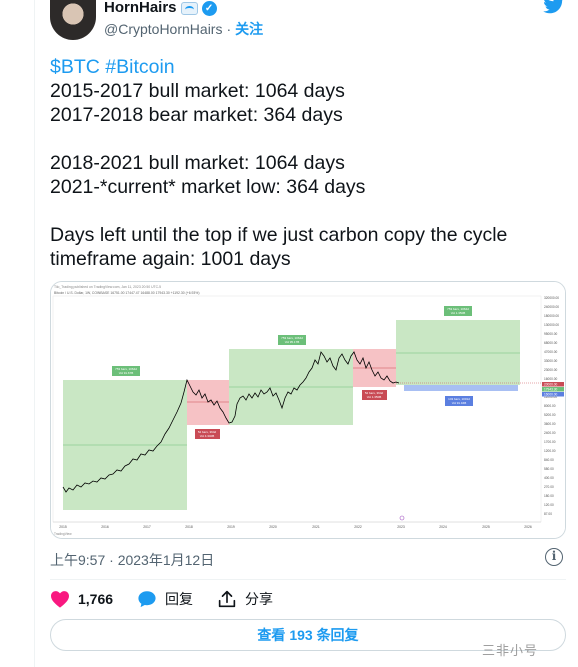 The height and width of the screenshot is (667, 578). I want to click on twitter-bird-icon, so click(554, 7).